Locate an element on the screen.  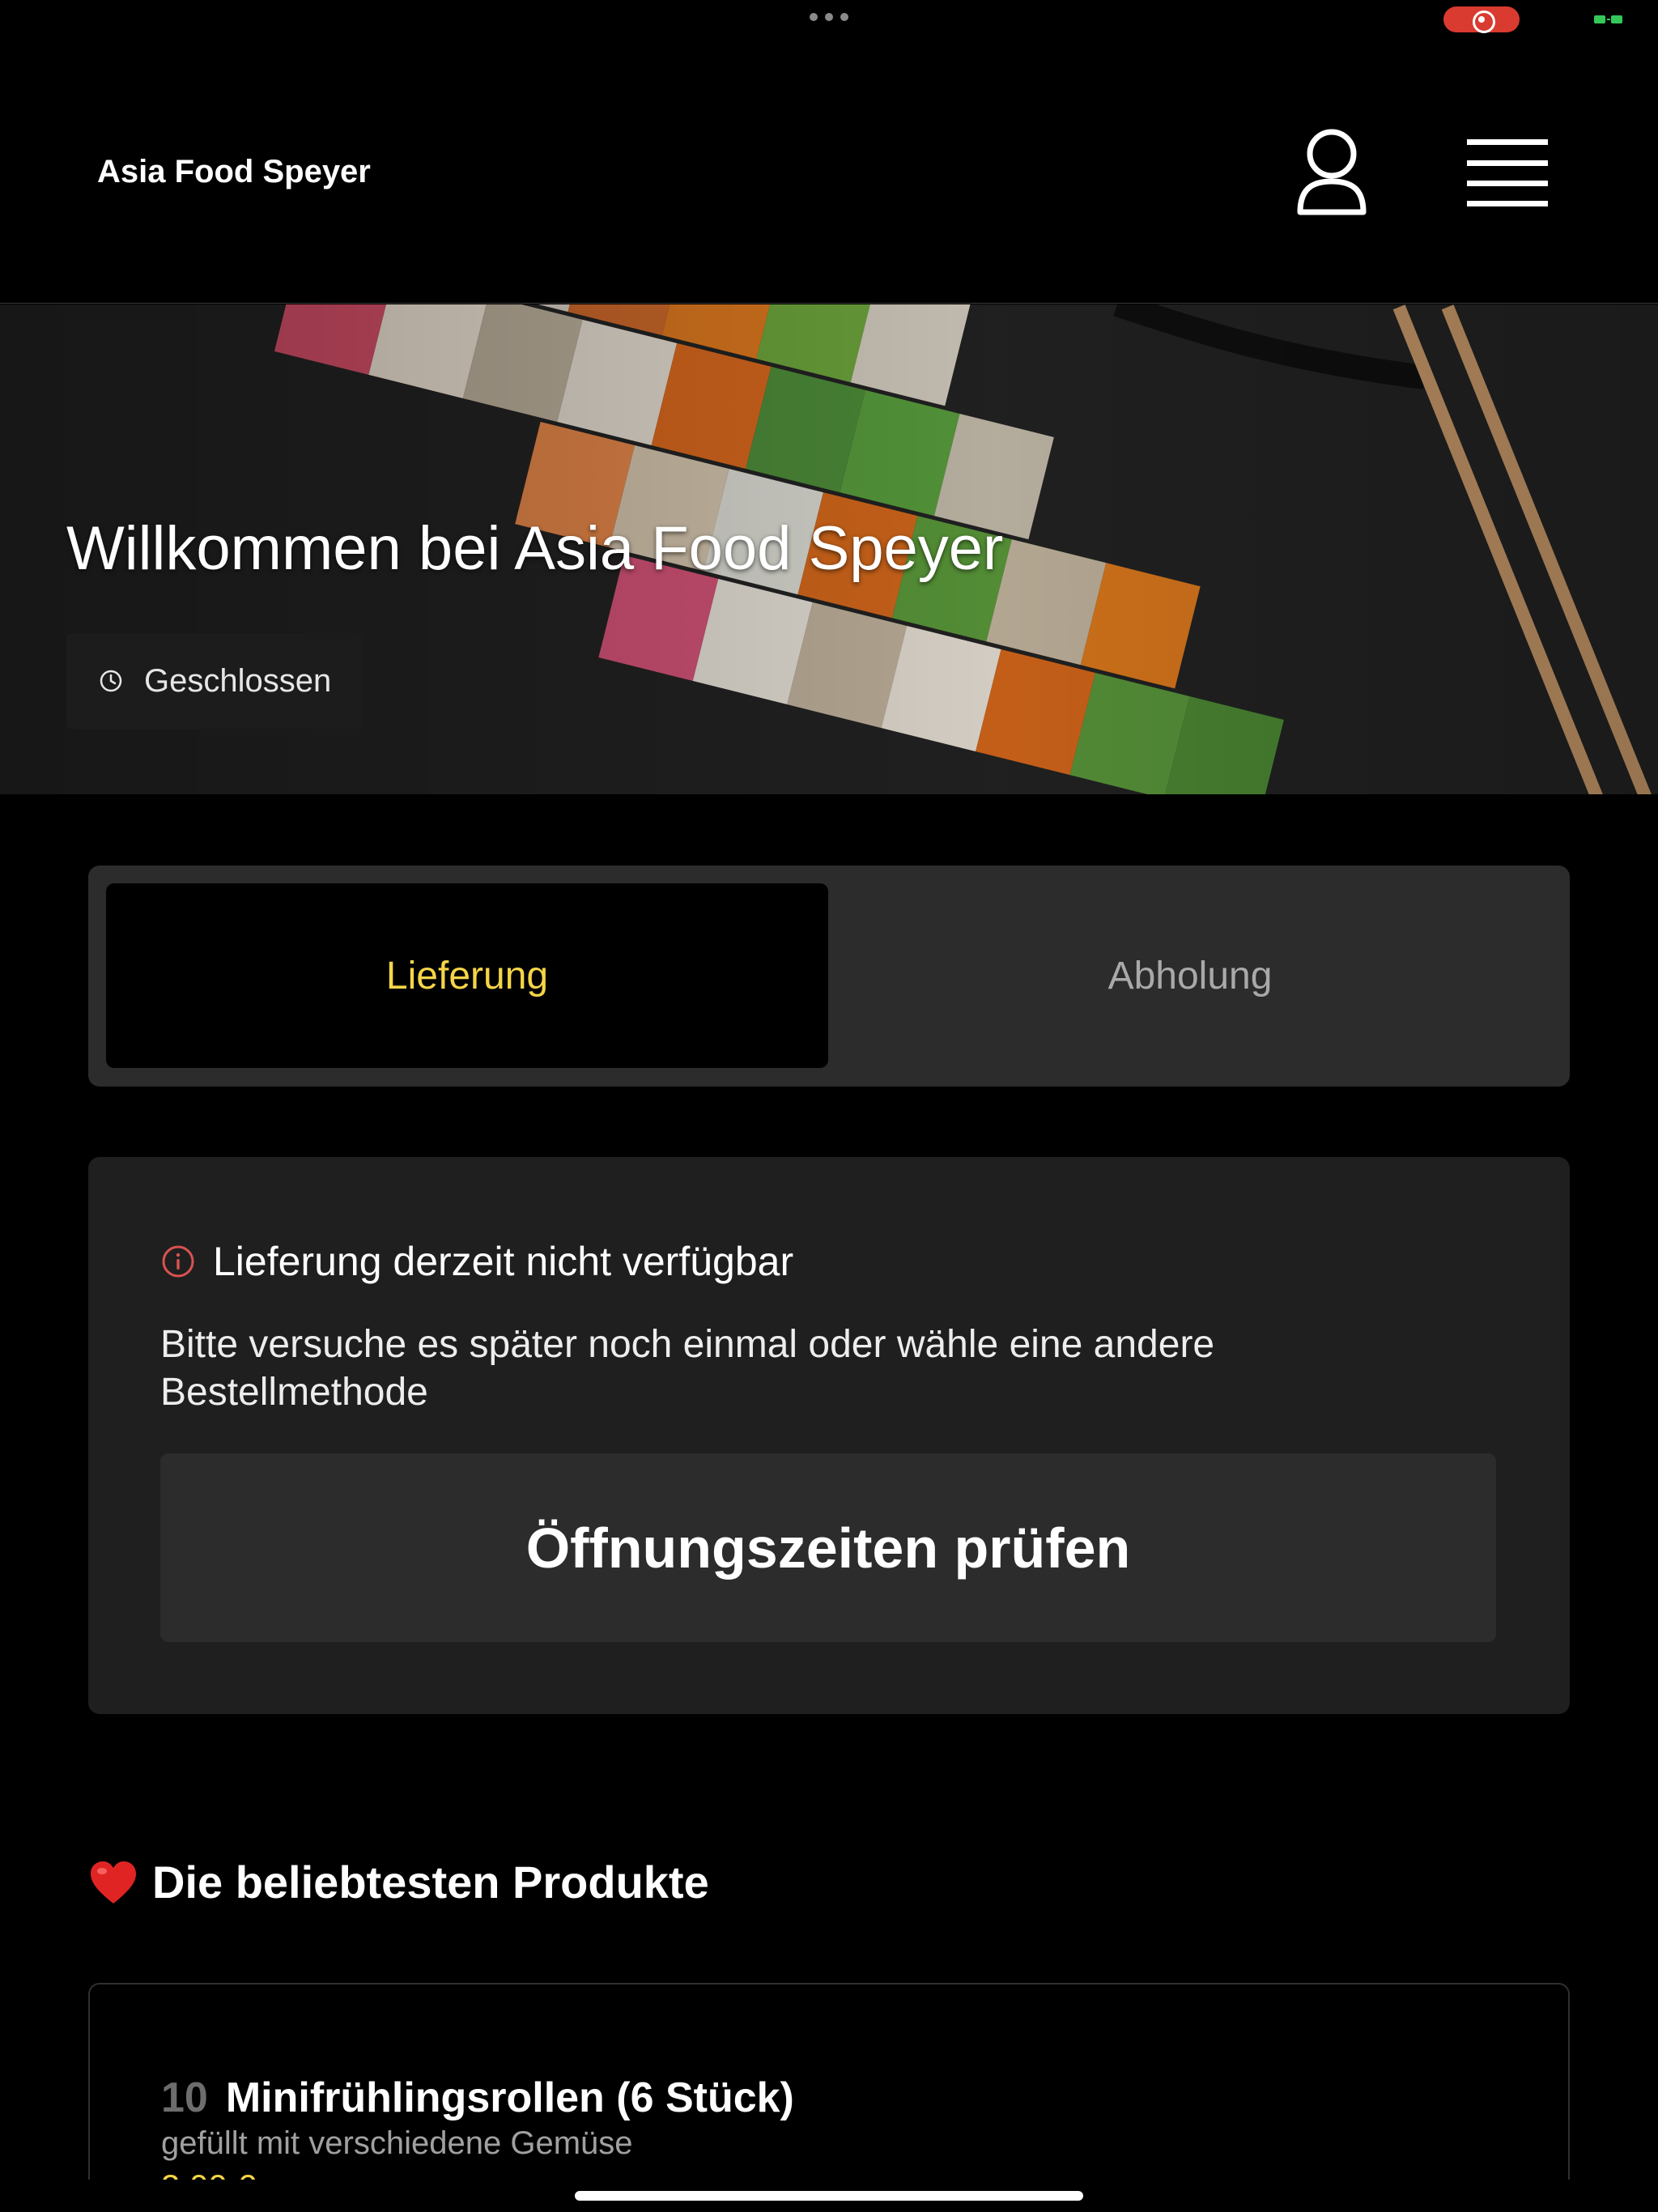
screen-recording-indicator is located at coordinates (1481, 19).